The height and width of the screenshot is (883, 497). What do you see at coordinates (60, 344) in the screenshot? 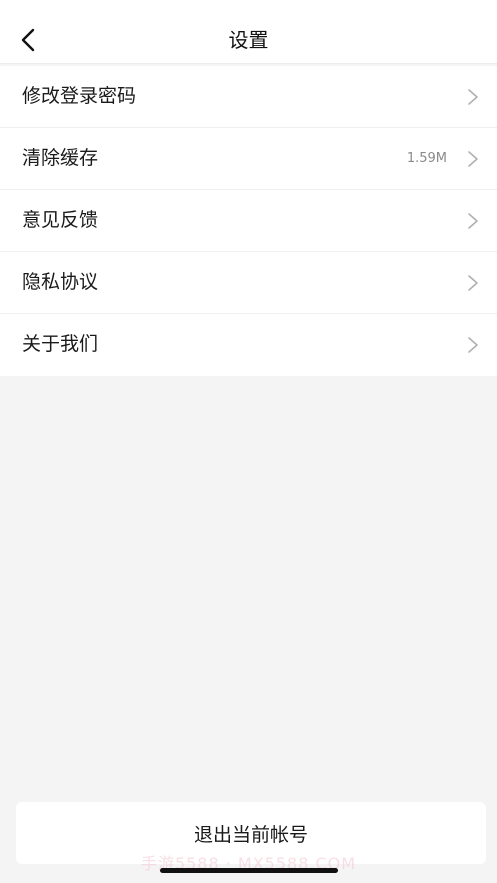
I see `settings-item-label: 关于我们` at bounding box center [60, 344].